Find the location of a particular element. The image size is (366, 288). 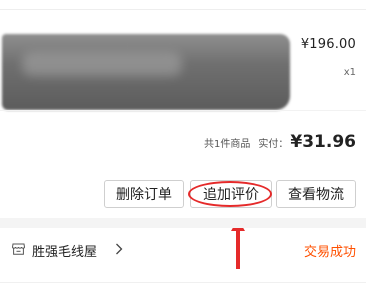

paid-label: 实付： is located at coordinates (273, 144).